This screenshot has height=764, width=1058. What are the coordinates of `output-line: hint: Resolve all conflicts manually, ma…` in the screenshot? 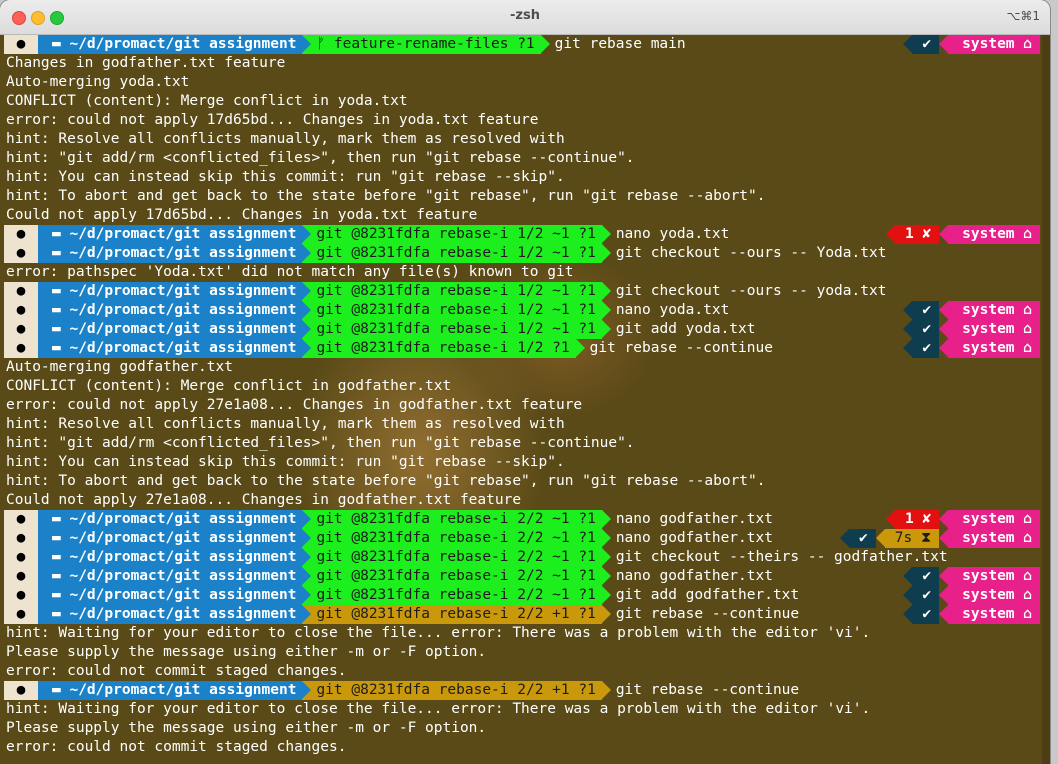 It's located at (285, 139).